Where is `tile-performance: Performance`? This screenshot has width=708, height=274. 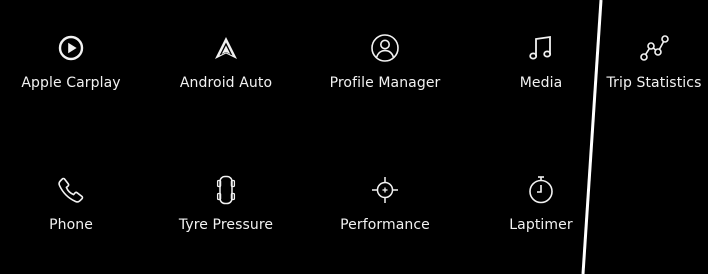 tile-performance: Performance is located at coordinates (385, 202).